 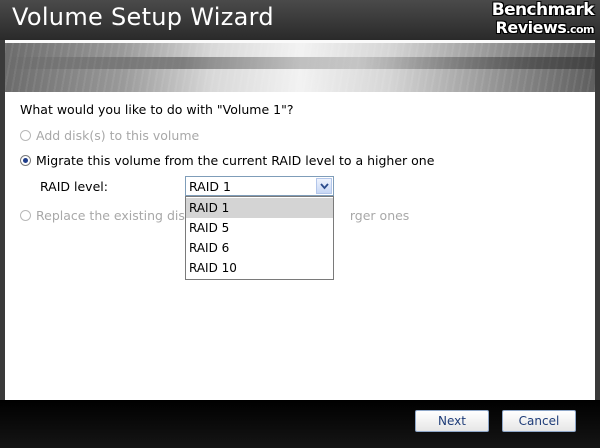 I want to click on raid-level-label: RAID level:, so click(x=74, y=186).